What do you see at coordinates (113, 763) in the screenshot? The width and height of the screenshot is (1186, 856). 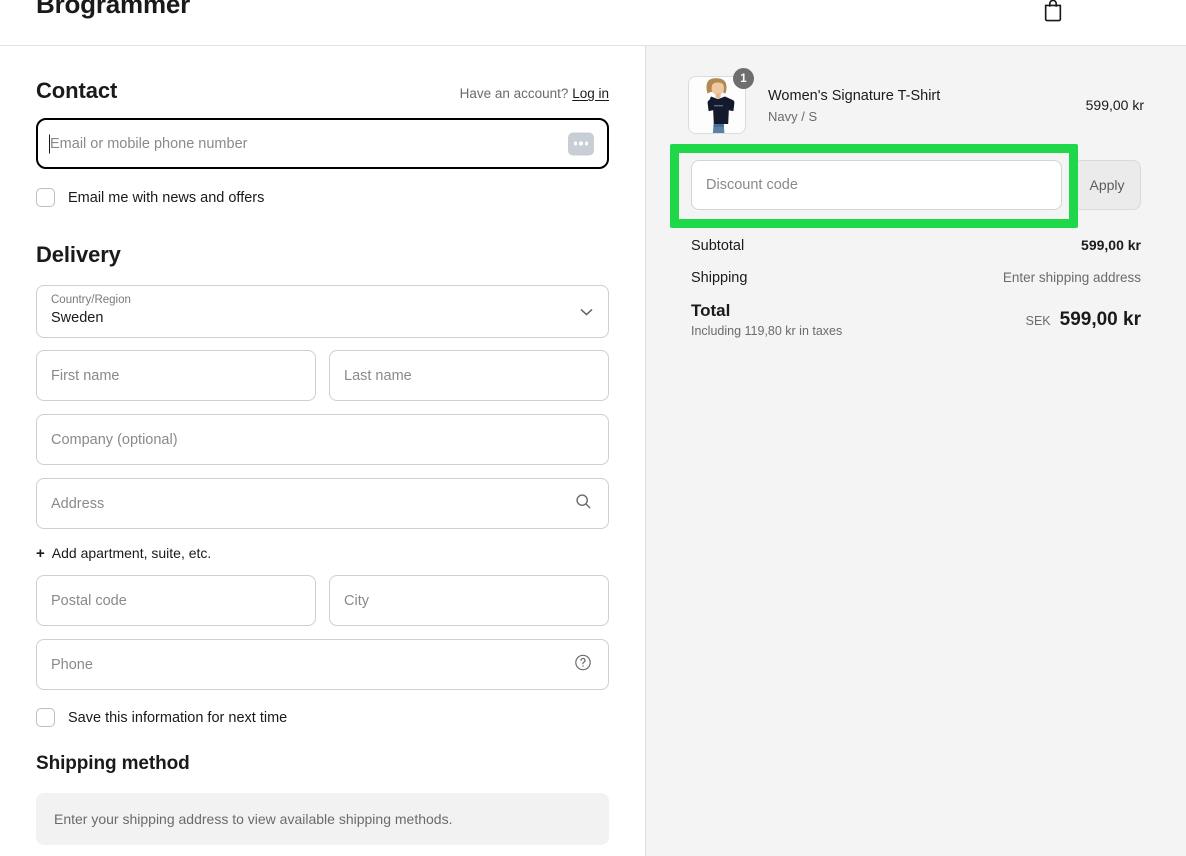 I see `shipping-method-title: Shipping method` at bounding box center [113, 763].